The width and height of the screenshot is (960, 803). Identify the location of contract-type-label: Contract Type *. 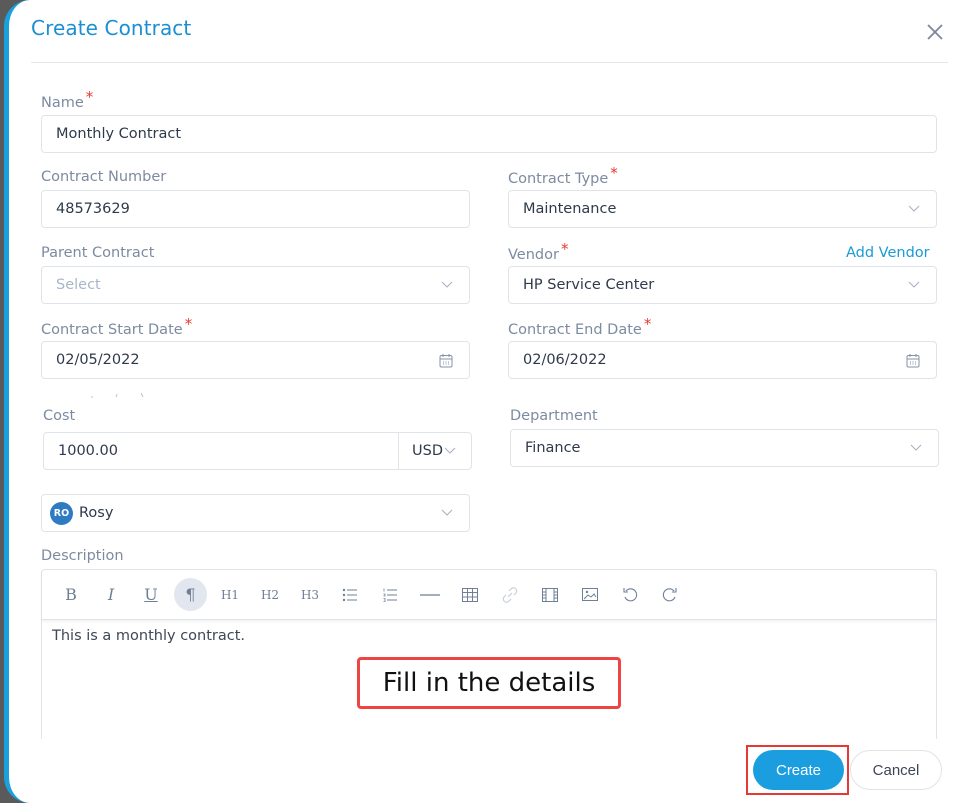
(563, 175).